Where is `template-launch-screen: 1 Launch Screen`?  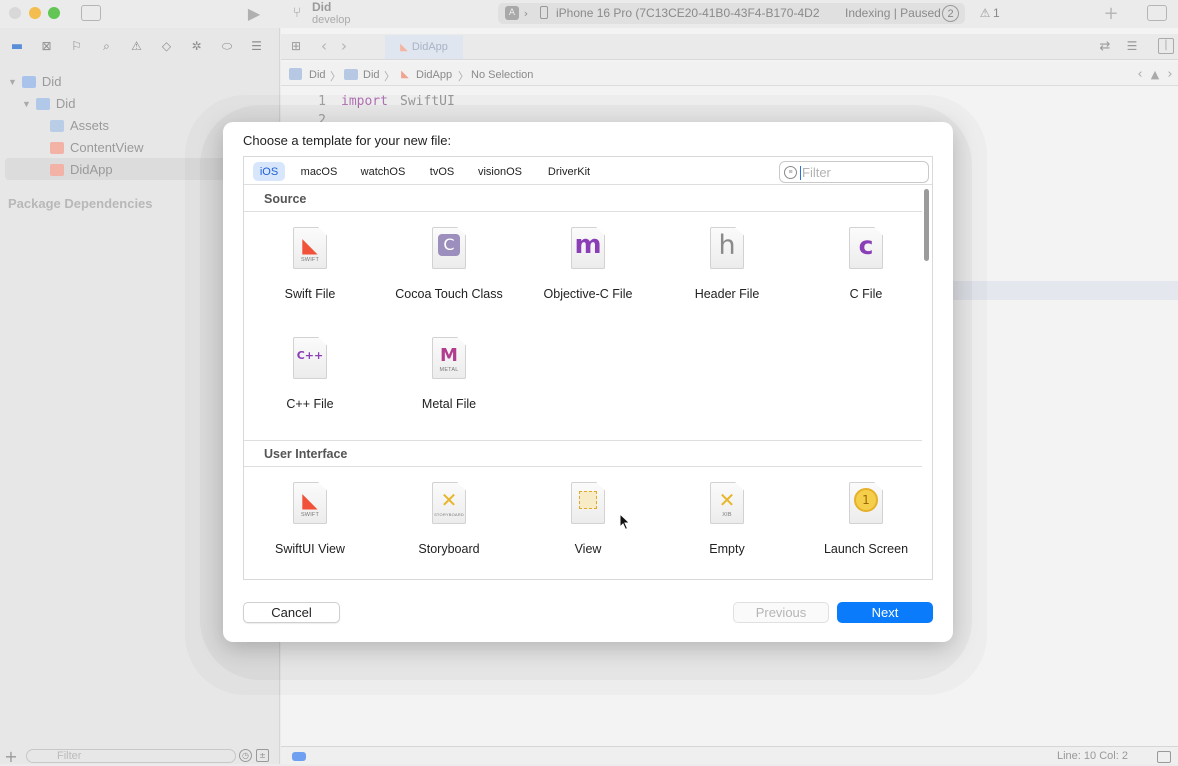 template-launch-screen: 1 Launch Screen is located at coordinates (866, 530).